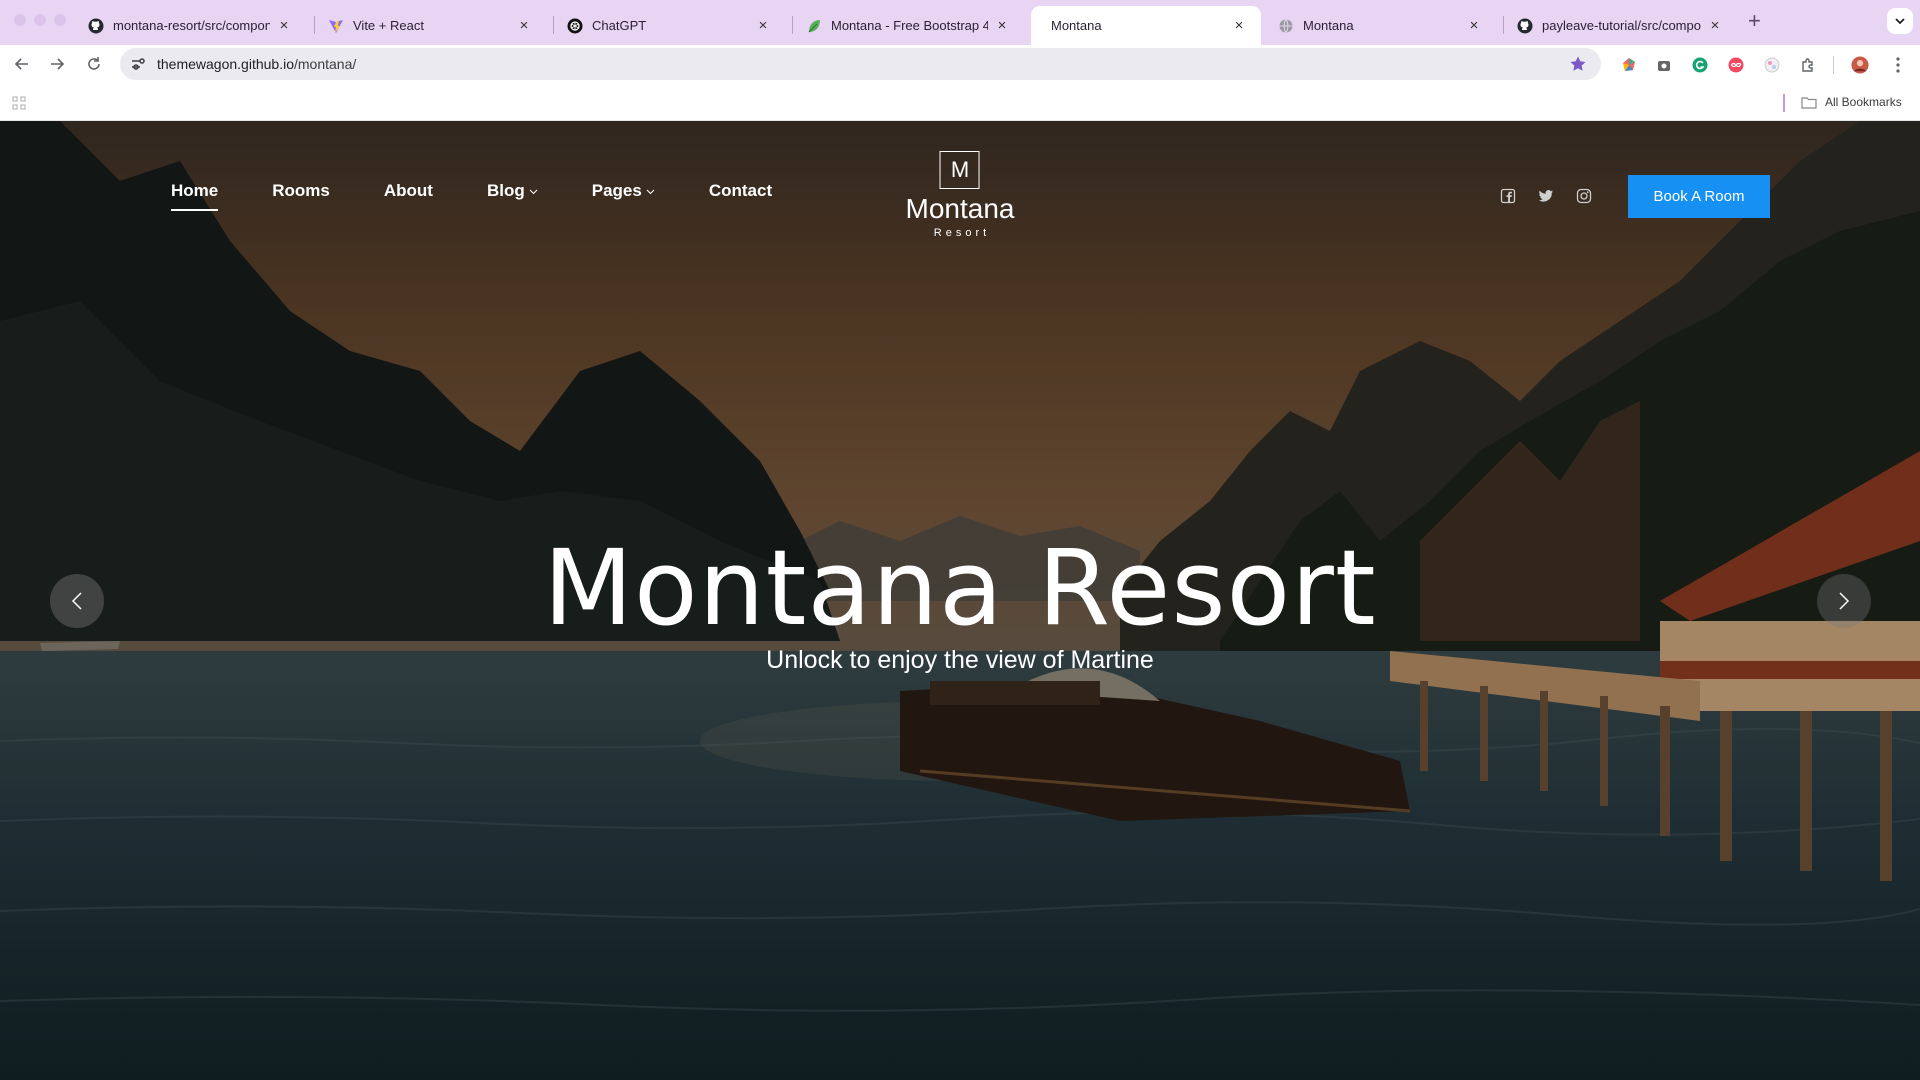 The height and width of the screenshot is (1080, 1920). What do you see at coordinates (1578, 64) in the screenshot?
I see `star-icon` at bounding box center [1578, 64].